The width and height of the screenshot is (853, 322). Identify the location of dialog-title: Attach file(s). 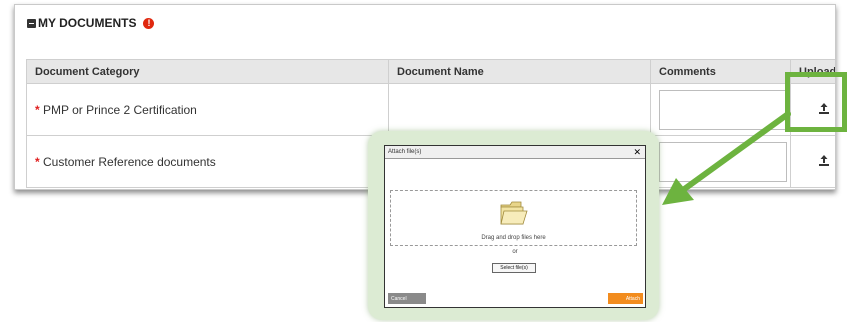
(405, 152).